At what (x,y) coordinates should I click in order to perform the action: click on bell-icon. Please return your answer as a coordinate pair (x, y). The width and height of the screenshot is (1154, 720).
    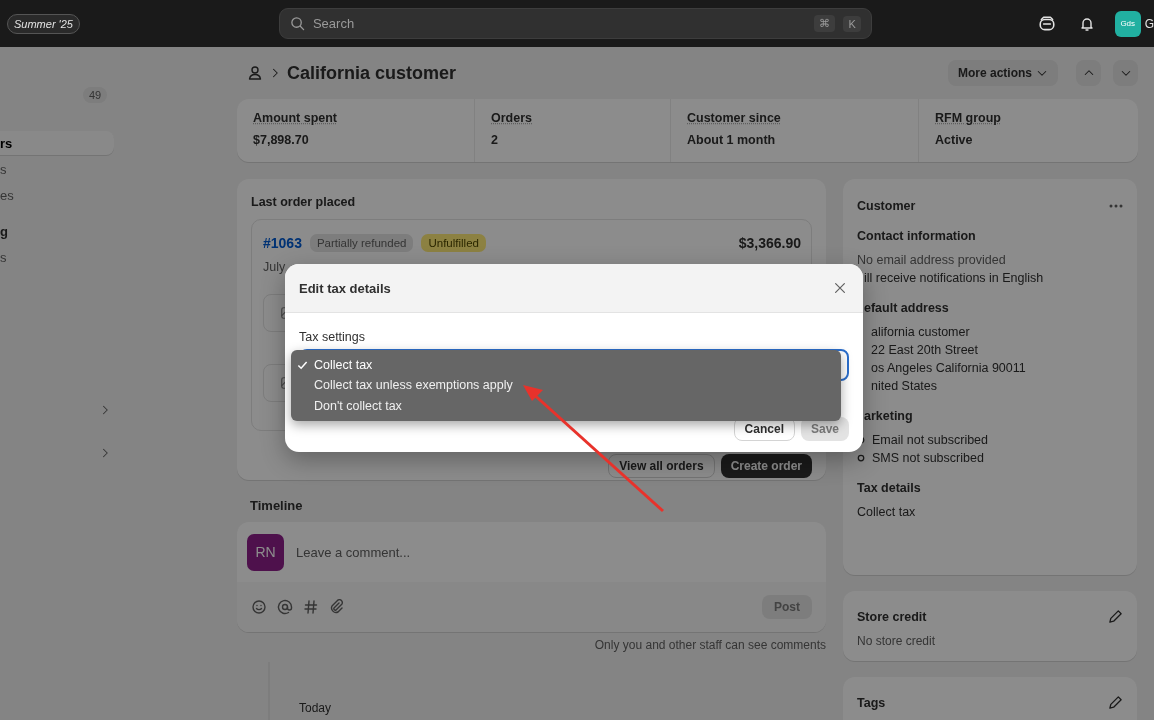
    Looking at the image, I should click on (1086, 23).